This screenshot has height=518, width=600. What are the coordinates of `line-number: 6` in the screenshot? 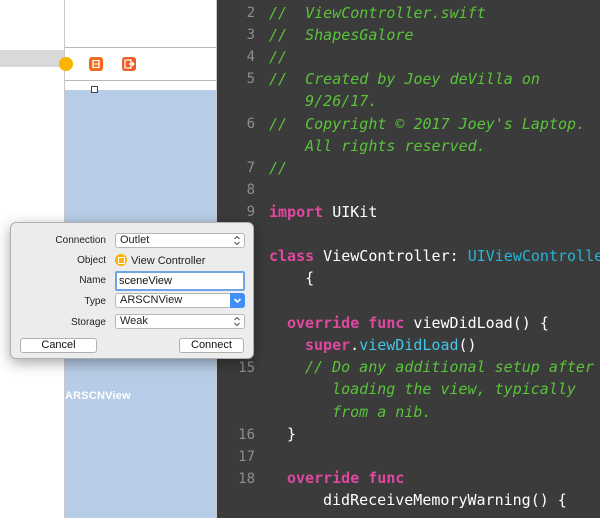 It's located at (250, 124).